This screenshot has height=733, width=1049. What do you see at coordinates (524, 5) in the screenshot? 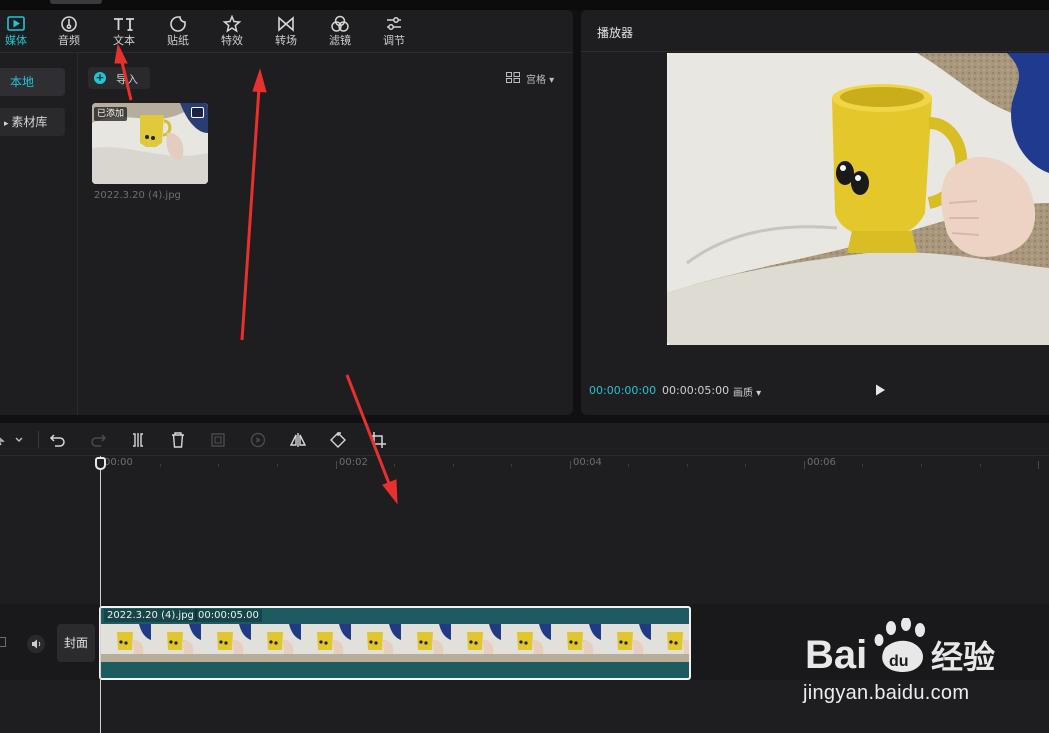
I see `title-strip` at bounding box center [524, 5].